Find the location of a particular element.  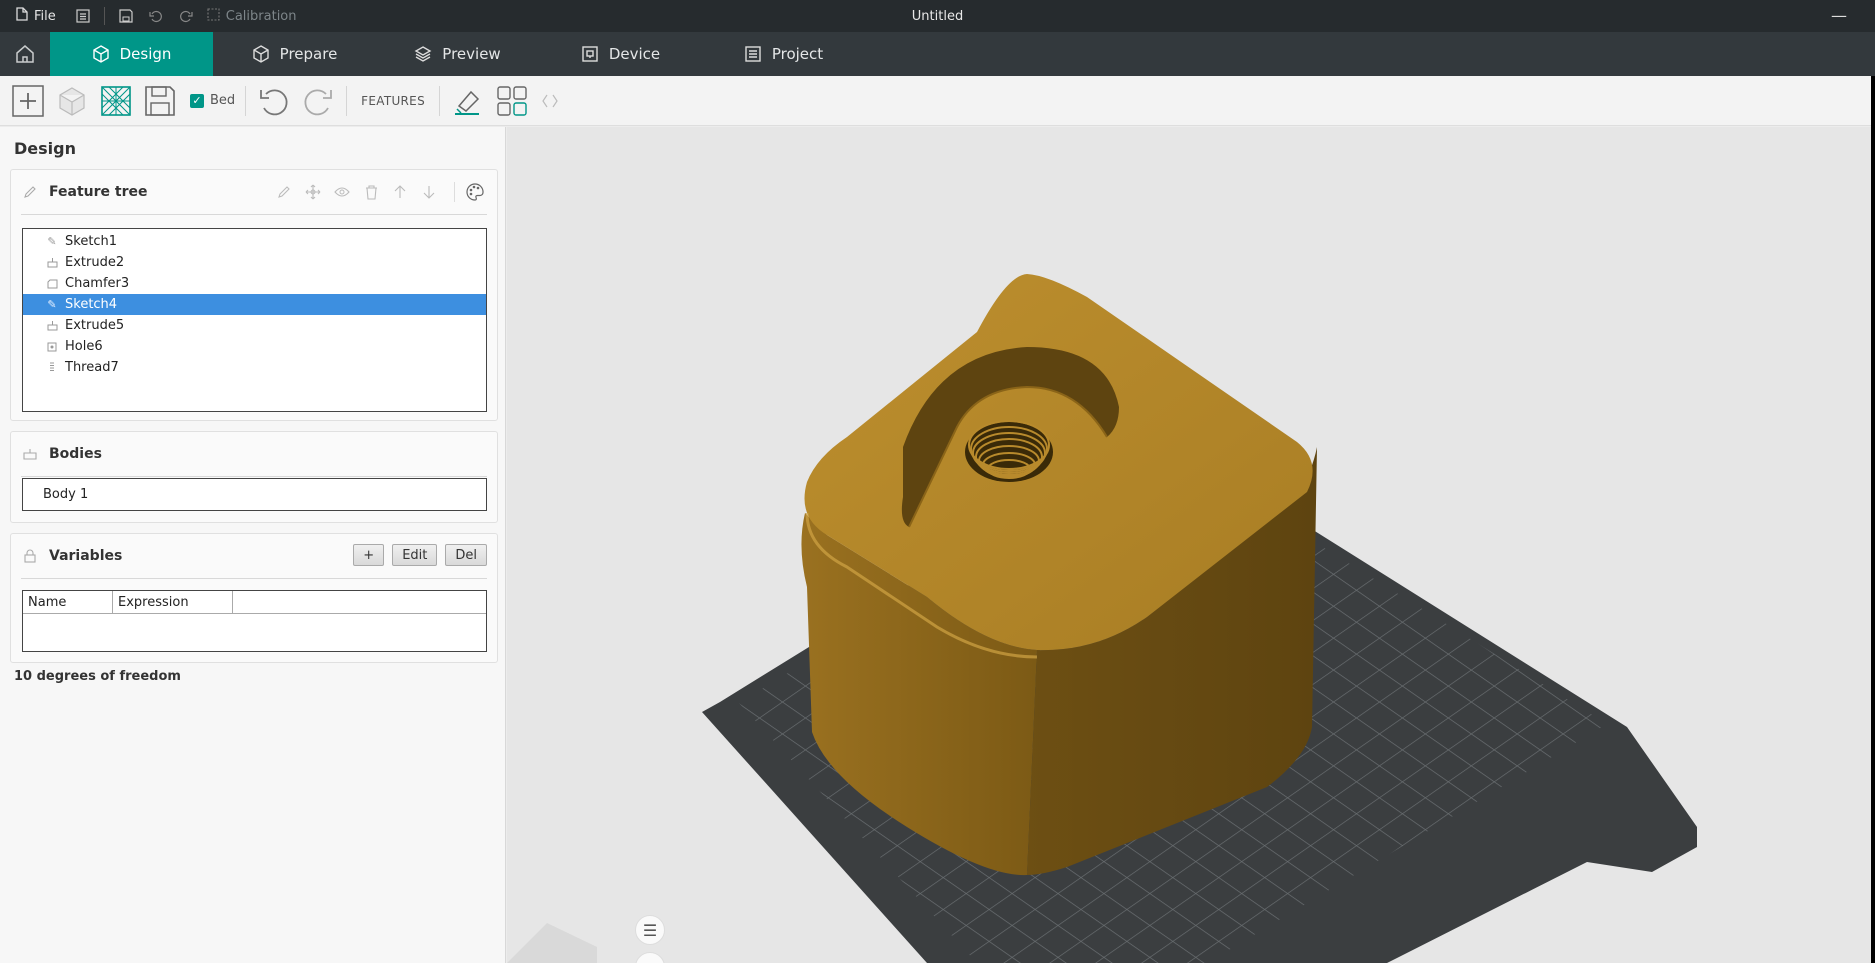

edit-feature-icon is located at coordinates (284, 192).